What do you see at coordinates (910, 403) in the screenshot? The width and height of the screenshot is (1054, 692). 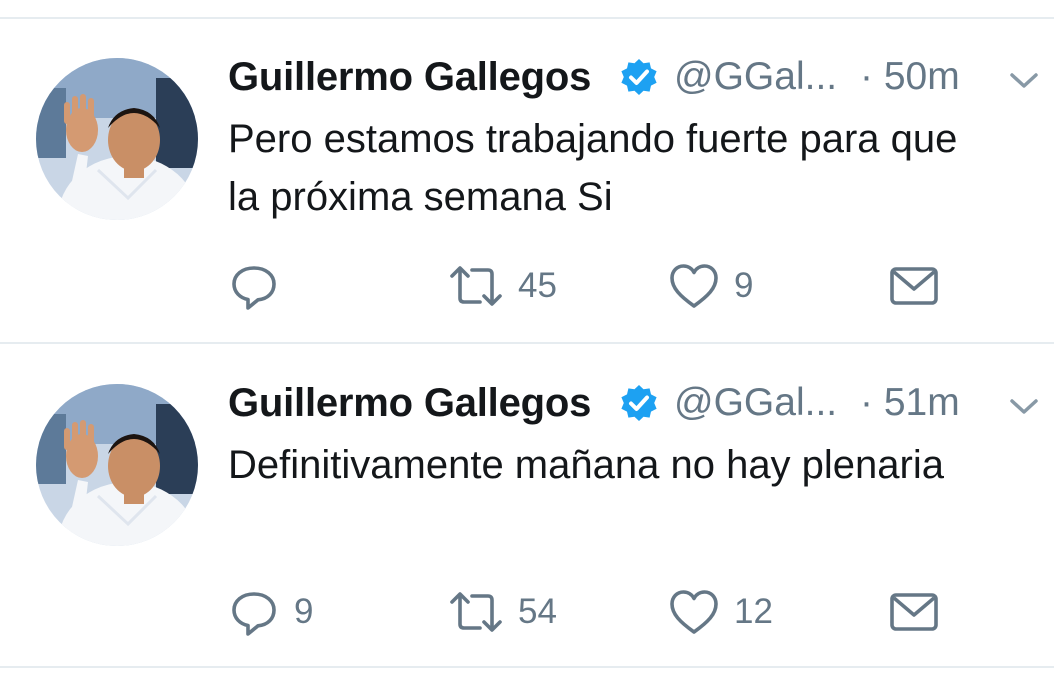 I see `tweet-timestamp: · 51m` at bounding box center [910, 403].